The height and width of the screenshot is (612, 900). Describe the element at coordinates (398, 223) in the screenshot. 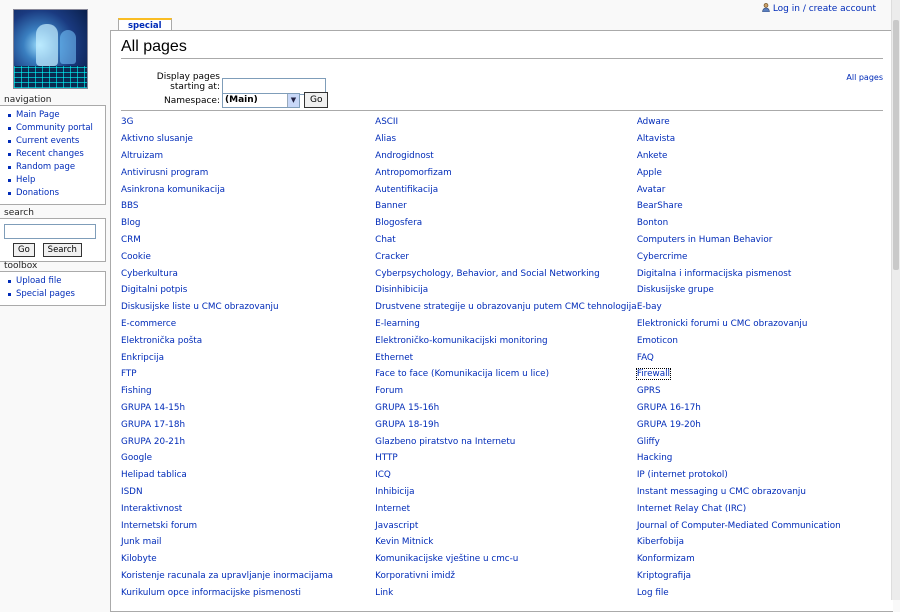

I see `page-link: Blogosfera` at that location.